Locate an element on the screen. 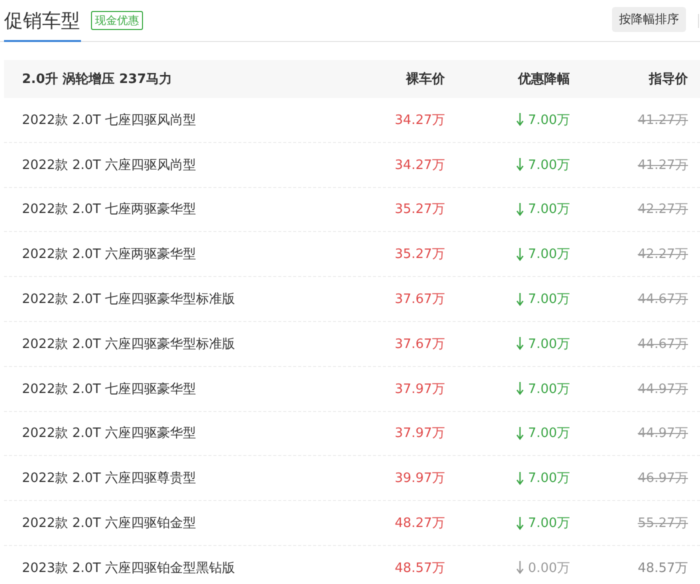 This screenshot has height=584, width=700. price-cell-text: 39.97万 is located at coordinates (419, 479).